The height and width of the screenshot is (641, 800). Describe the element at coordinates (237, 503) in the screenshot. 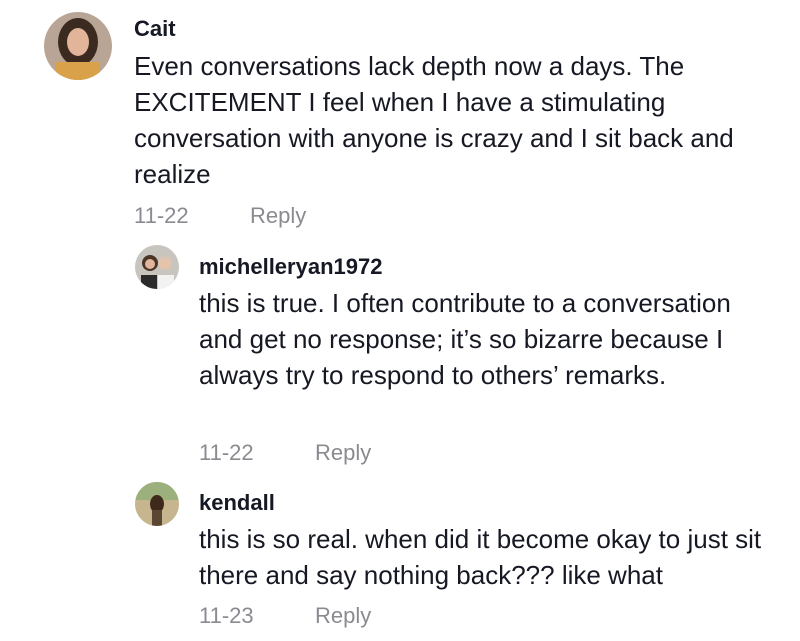

I see `username: kendall` at that location.